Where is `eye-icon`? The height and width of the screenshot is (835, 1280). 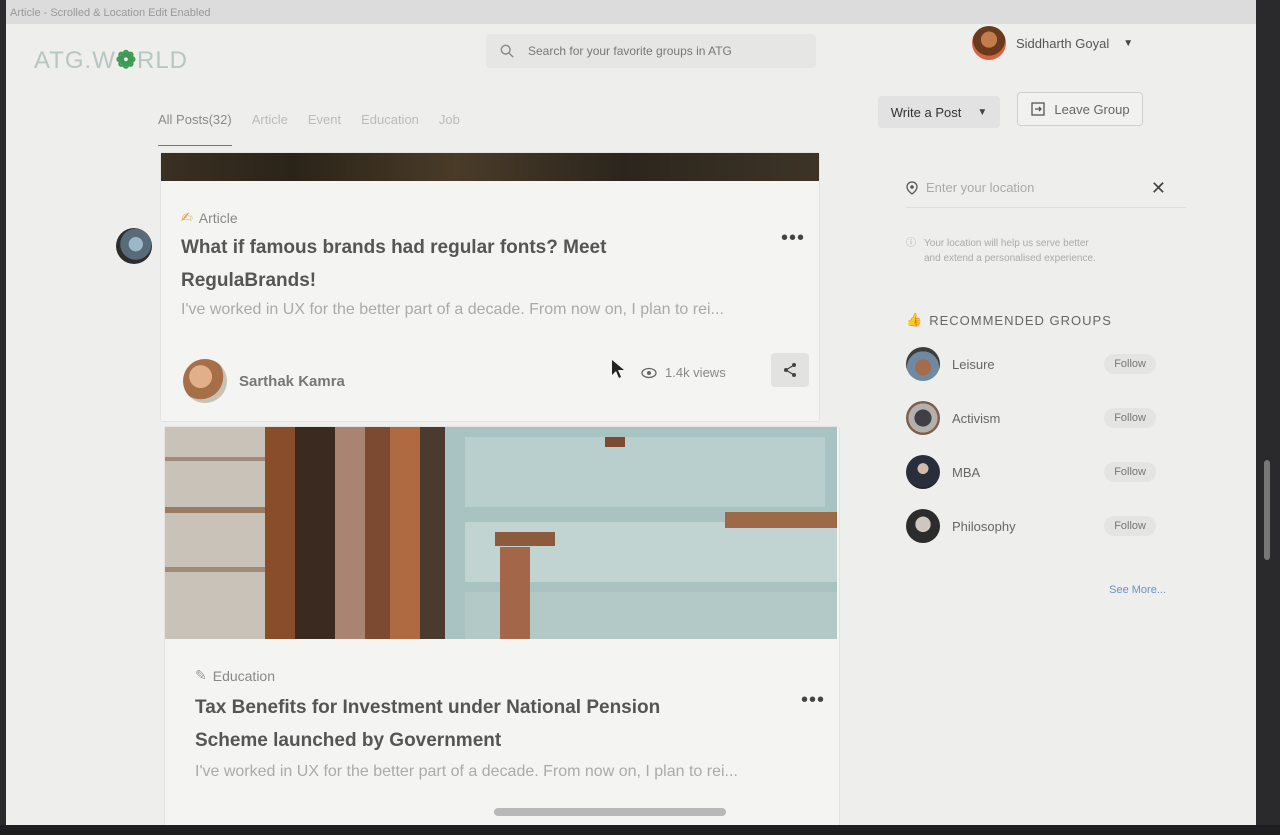
eye-icon is located at coordinates (649, 372).